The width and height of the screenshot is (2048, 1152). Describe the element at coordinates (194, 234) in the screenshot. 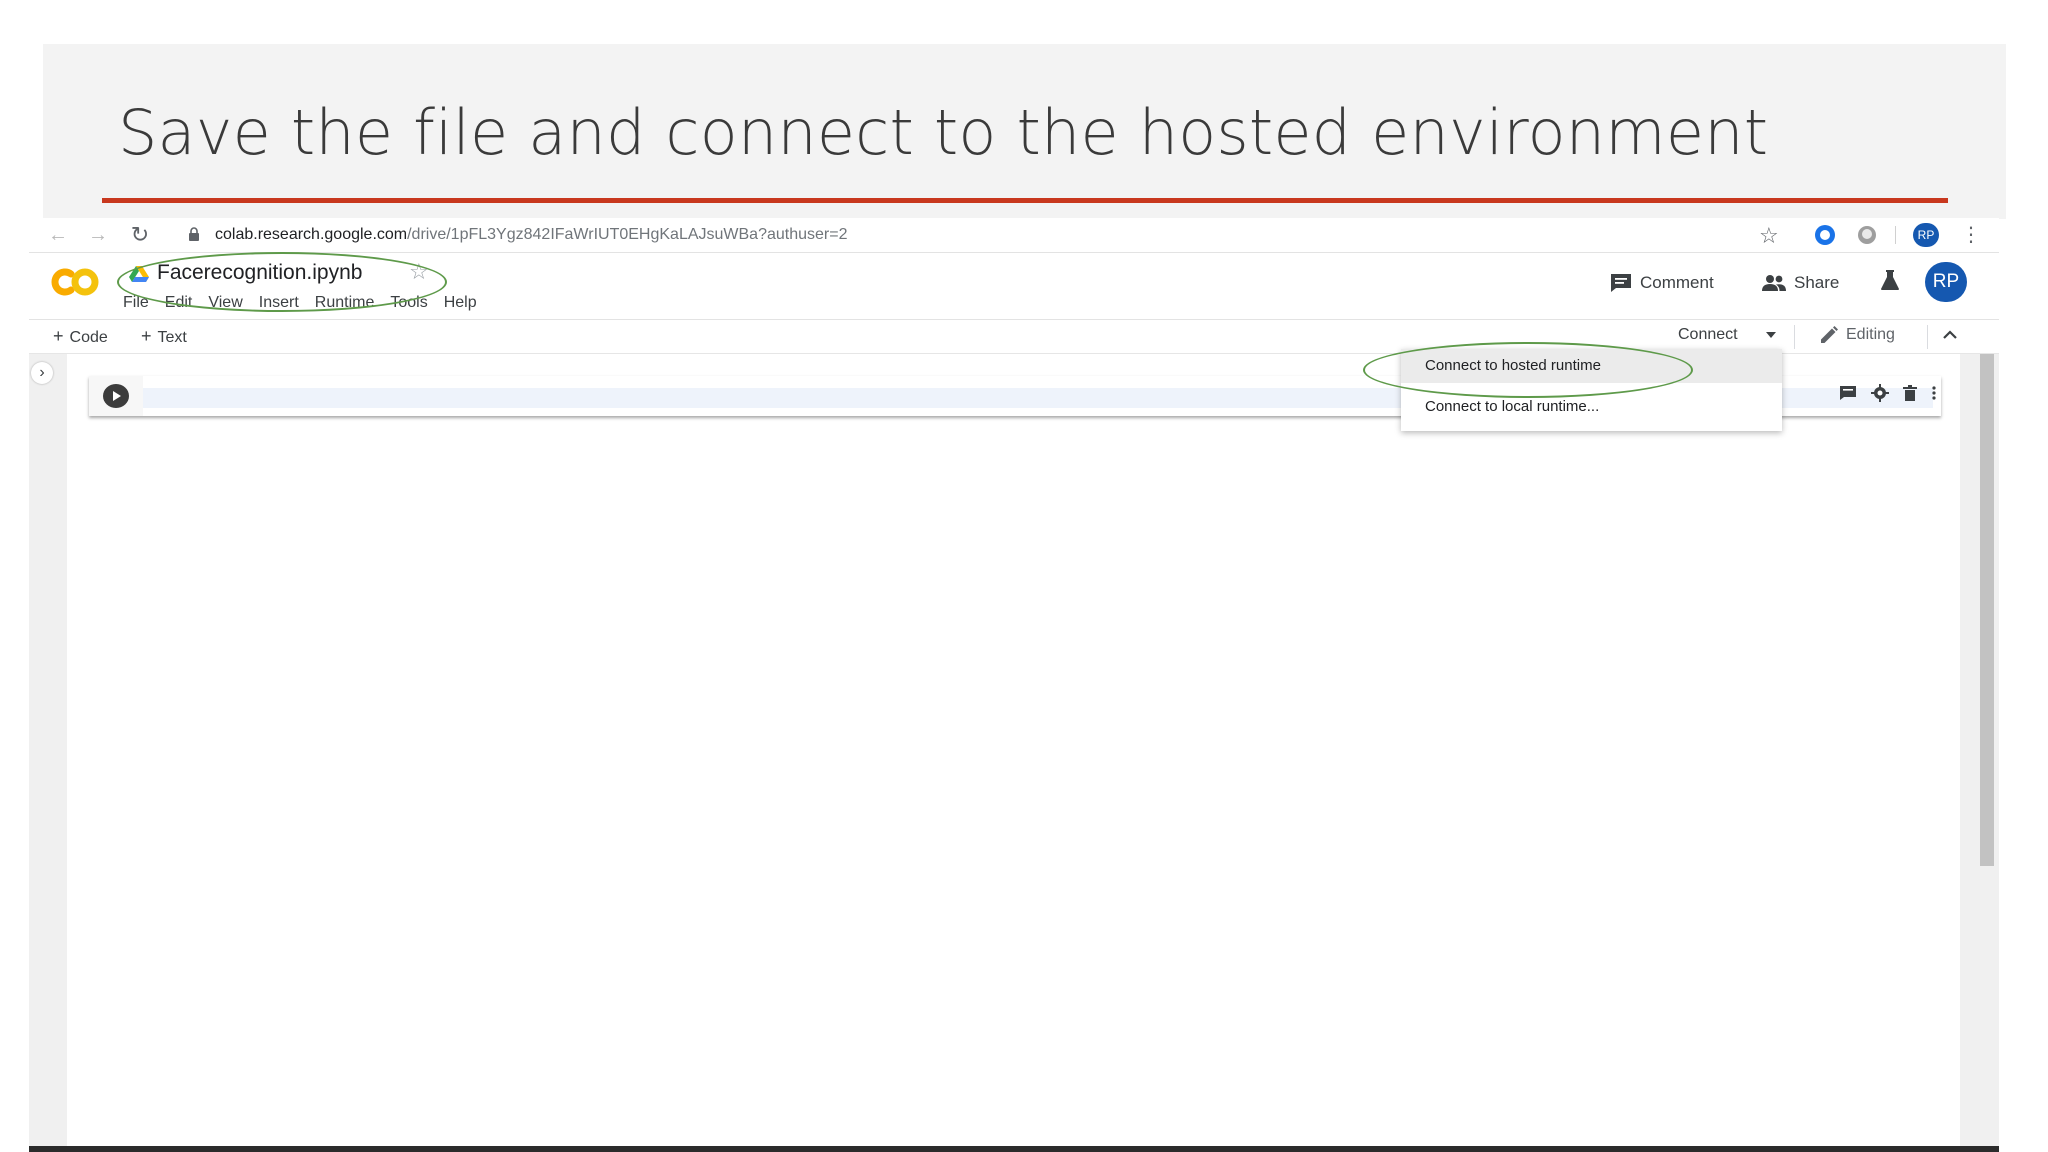

I see `lock-icon` at that location.